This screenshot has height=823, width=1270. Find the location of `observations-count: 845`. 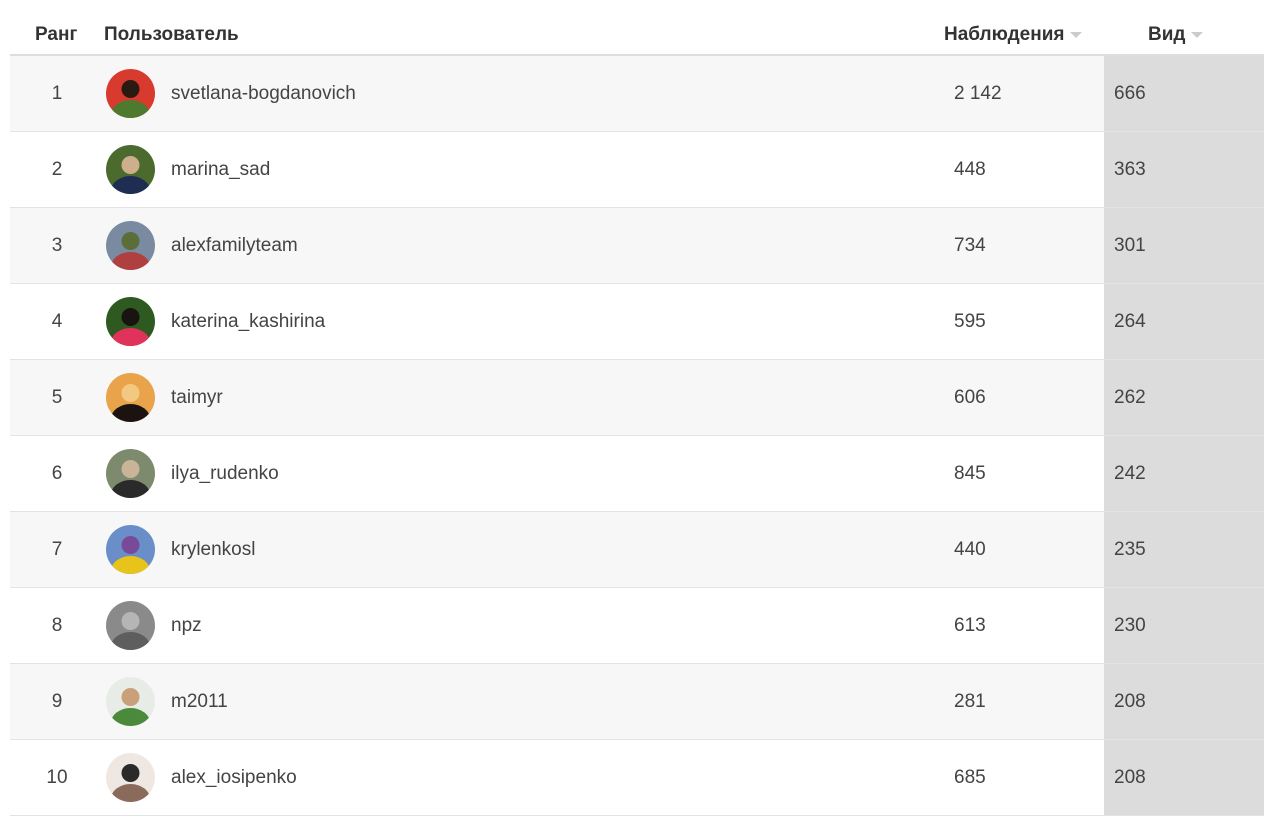

observations-count: 845 is located at coordinates (970, 473).